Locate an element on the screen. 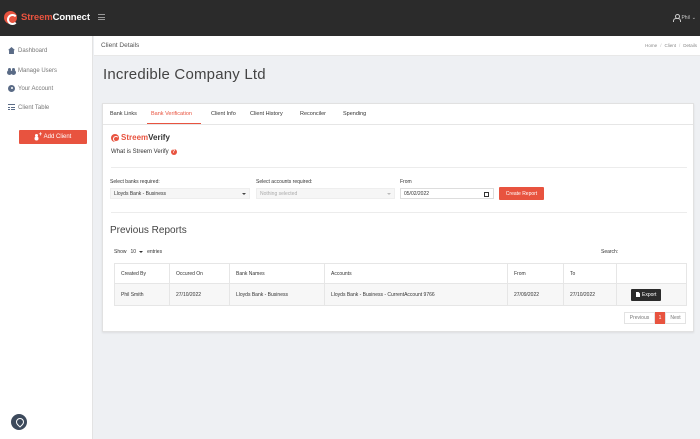  sidebar-item-your-account: Your Account is located at coordinates (30, 88).